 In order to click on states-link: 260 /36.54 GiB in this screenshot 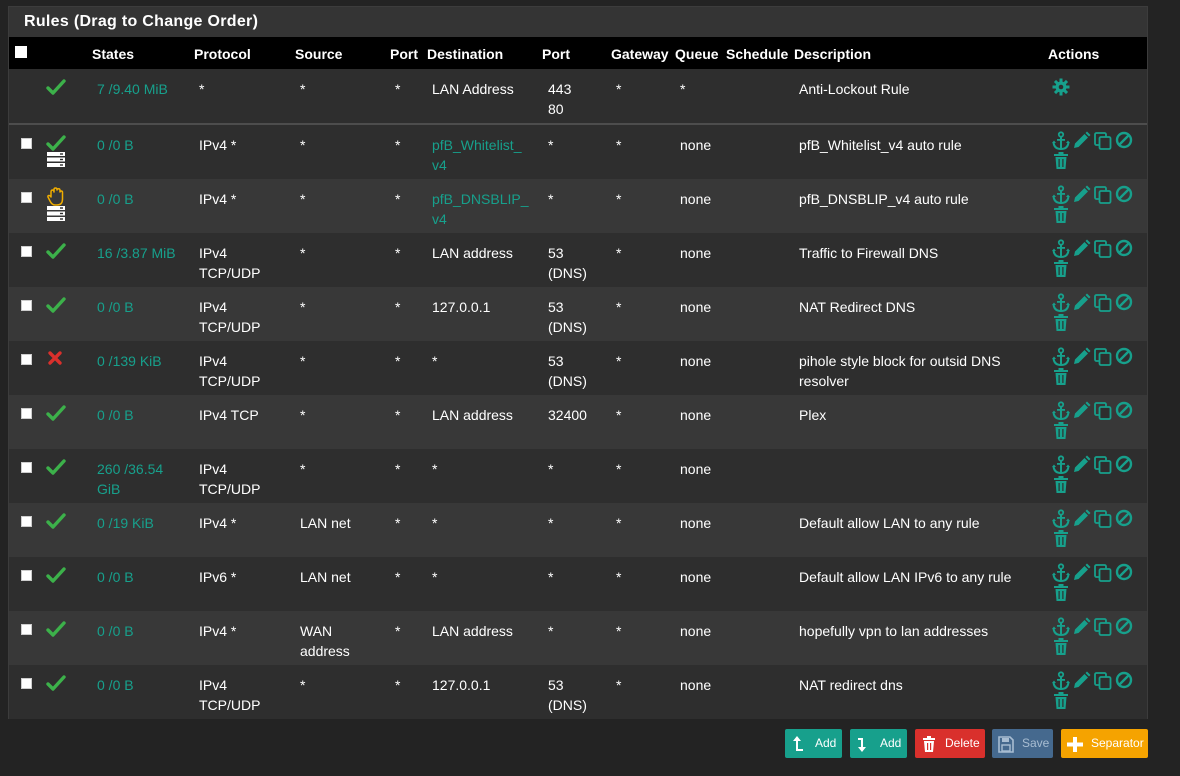, I will do `click(130, 479)`.